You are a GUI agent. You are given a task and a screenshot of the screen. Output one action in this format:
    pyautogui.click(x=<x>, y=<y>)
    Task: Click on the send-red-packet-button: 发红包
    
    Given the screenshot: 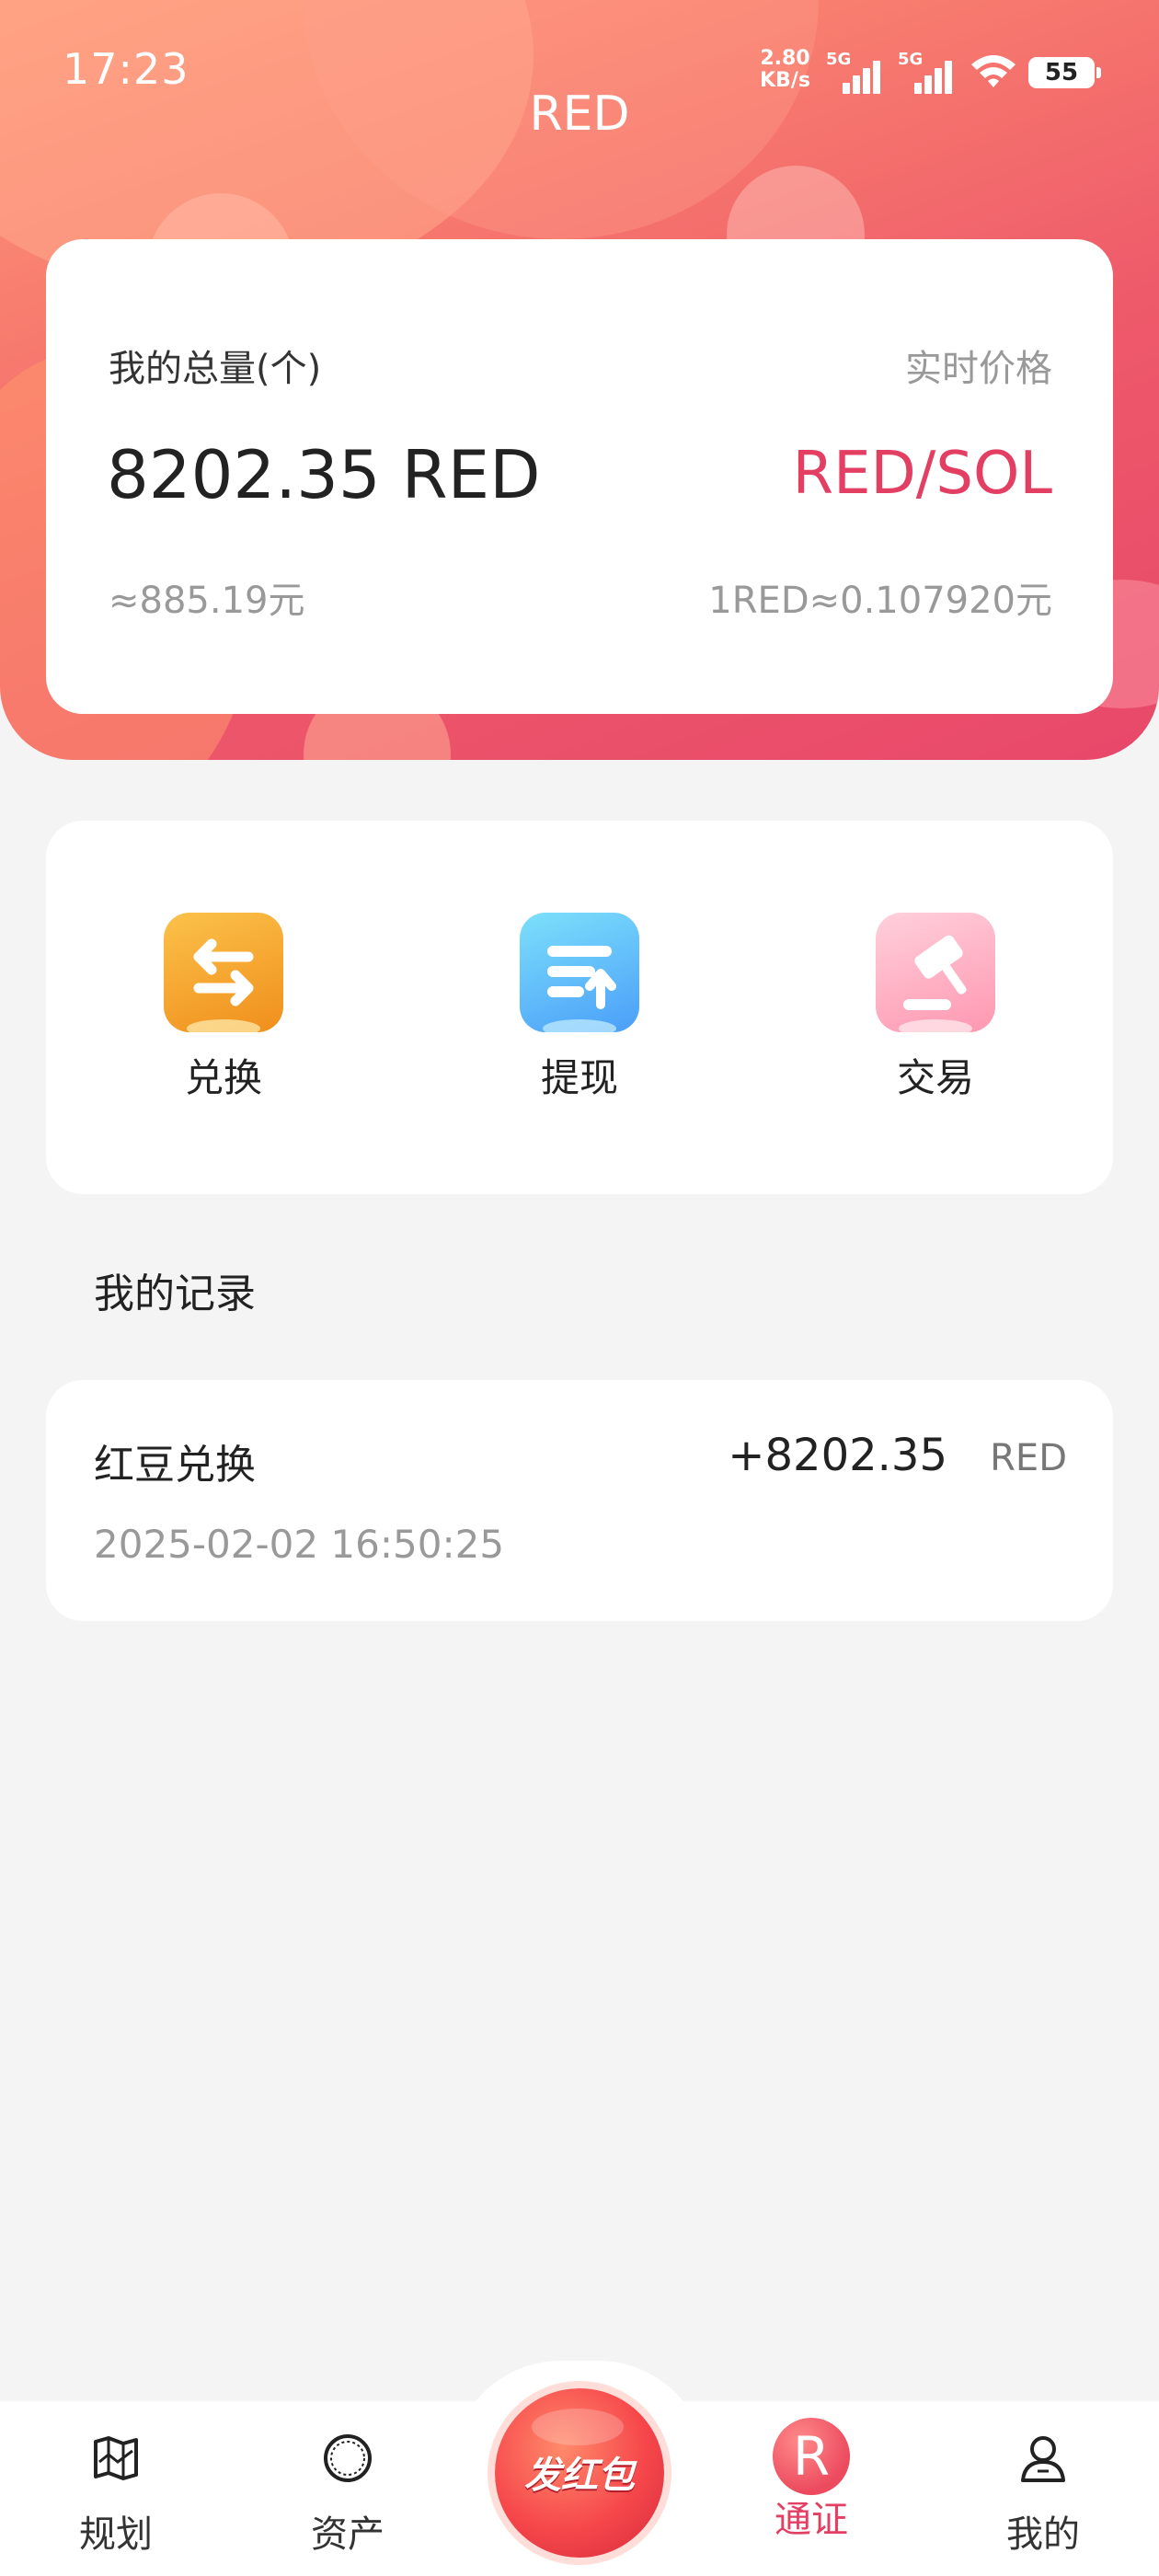 What is the action you would take?
    pyautogui.click(x=579, y=2473)
    